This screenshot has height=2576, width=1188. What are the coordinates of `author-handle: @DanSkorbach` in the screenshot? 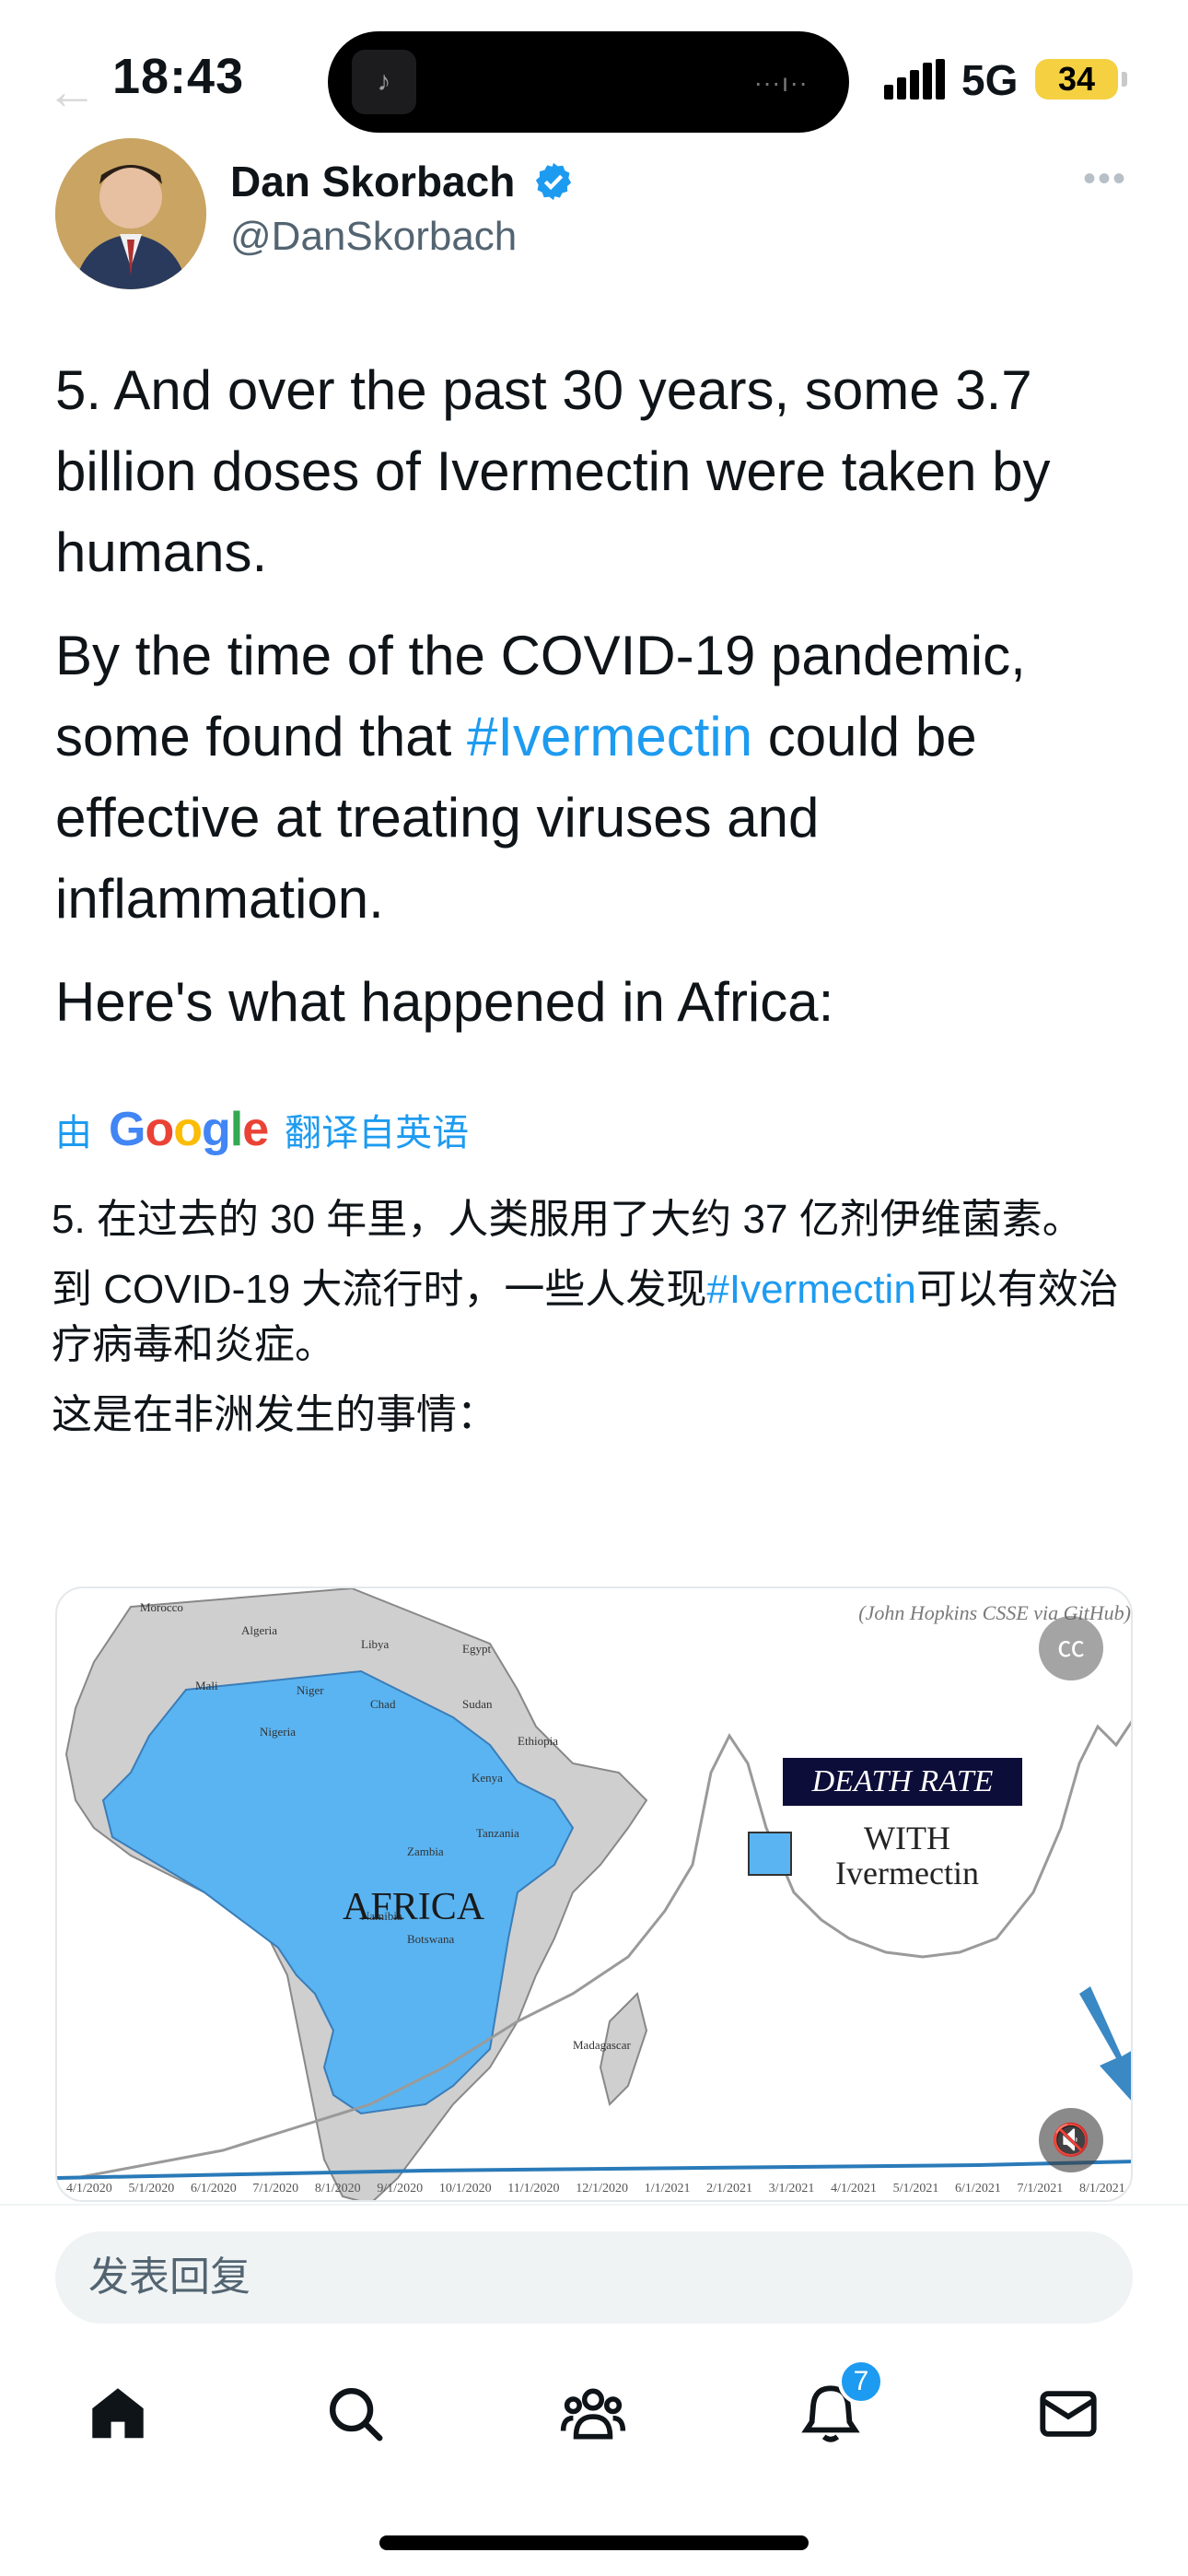 It's located at (373, 237).